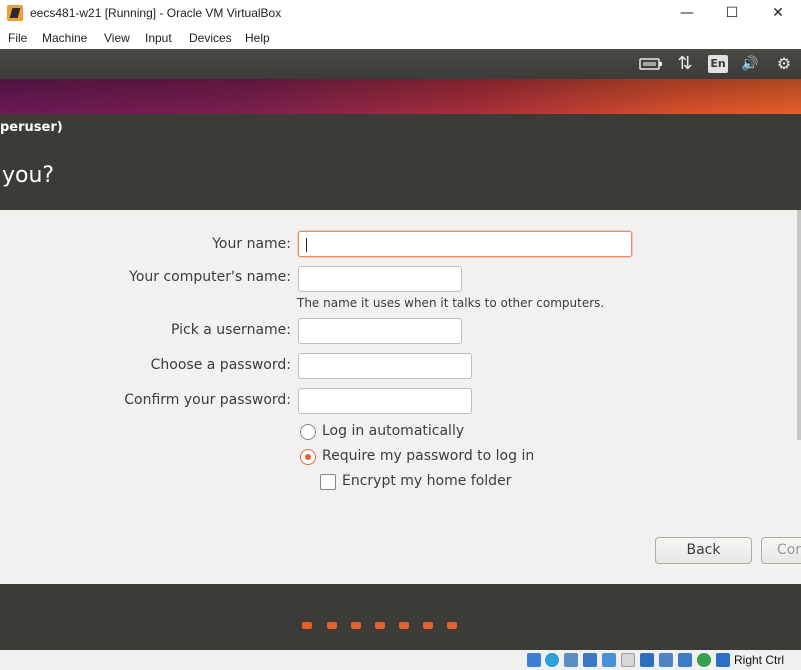  What do you see at coordinates (17, 38) in the screenshot?
I see `menu-file: File` at bounding box center [17, 38].